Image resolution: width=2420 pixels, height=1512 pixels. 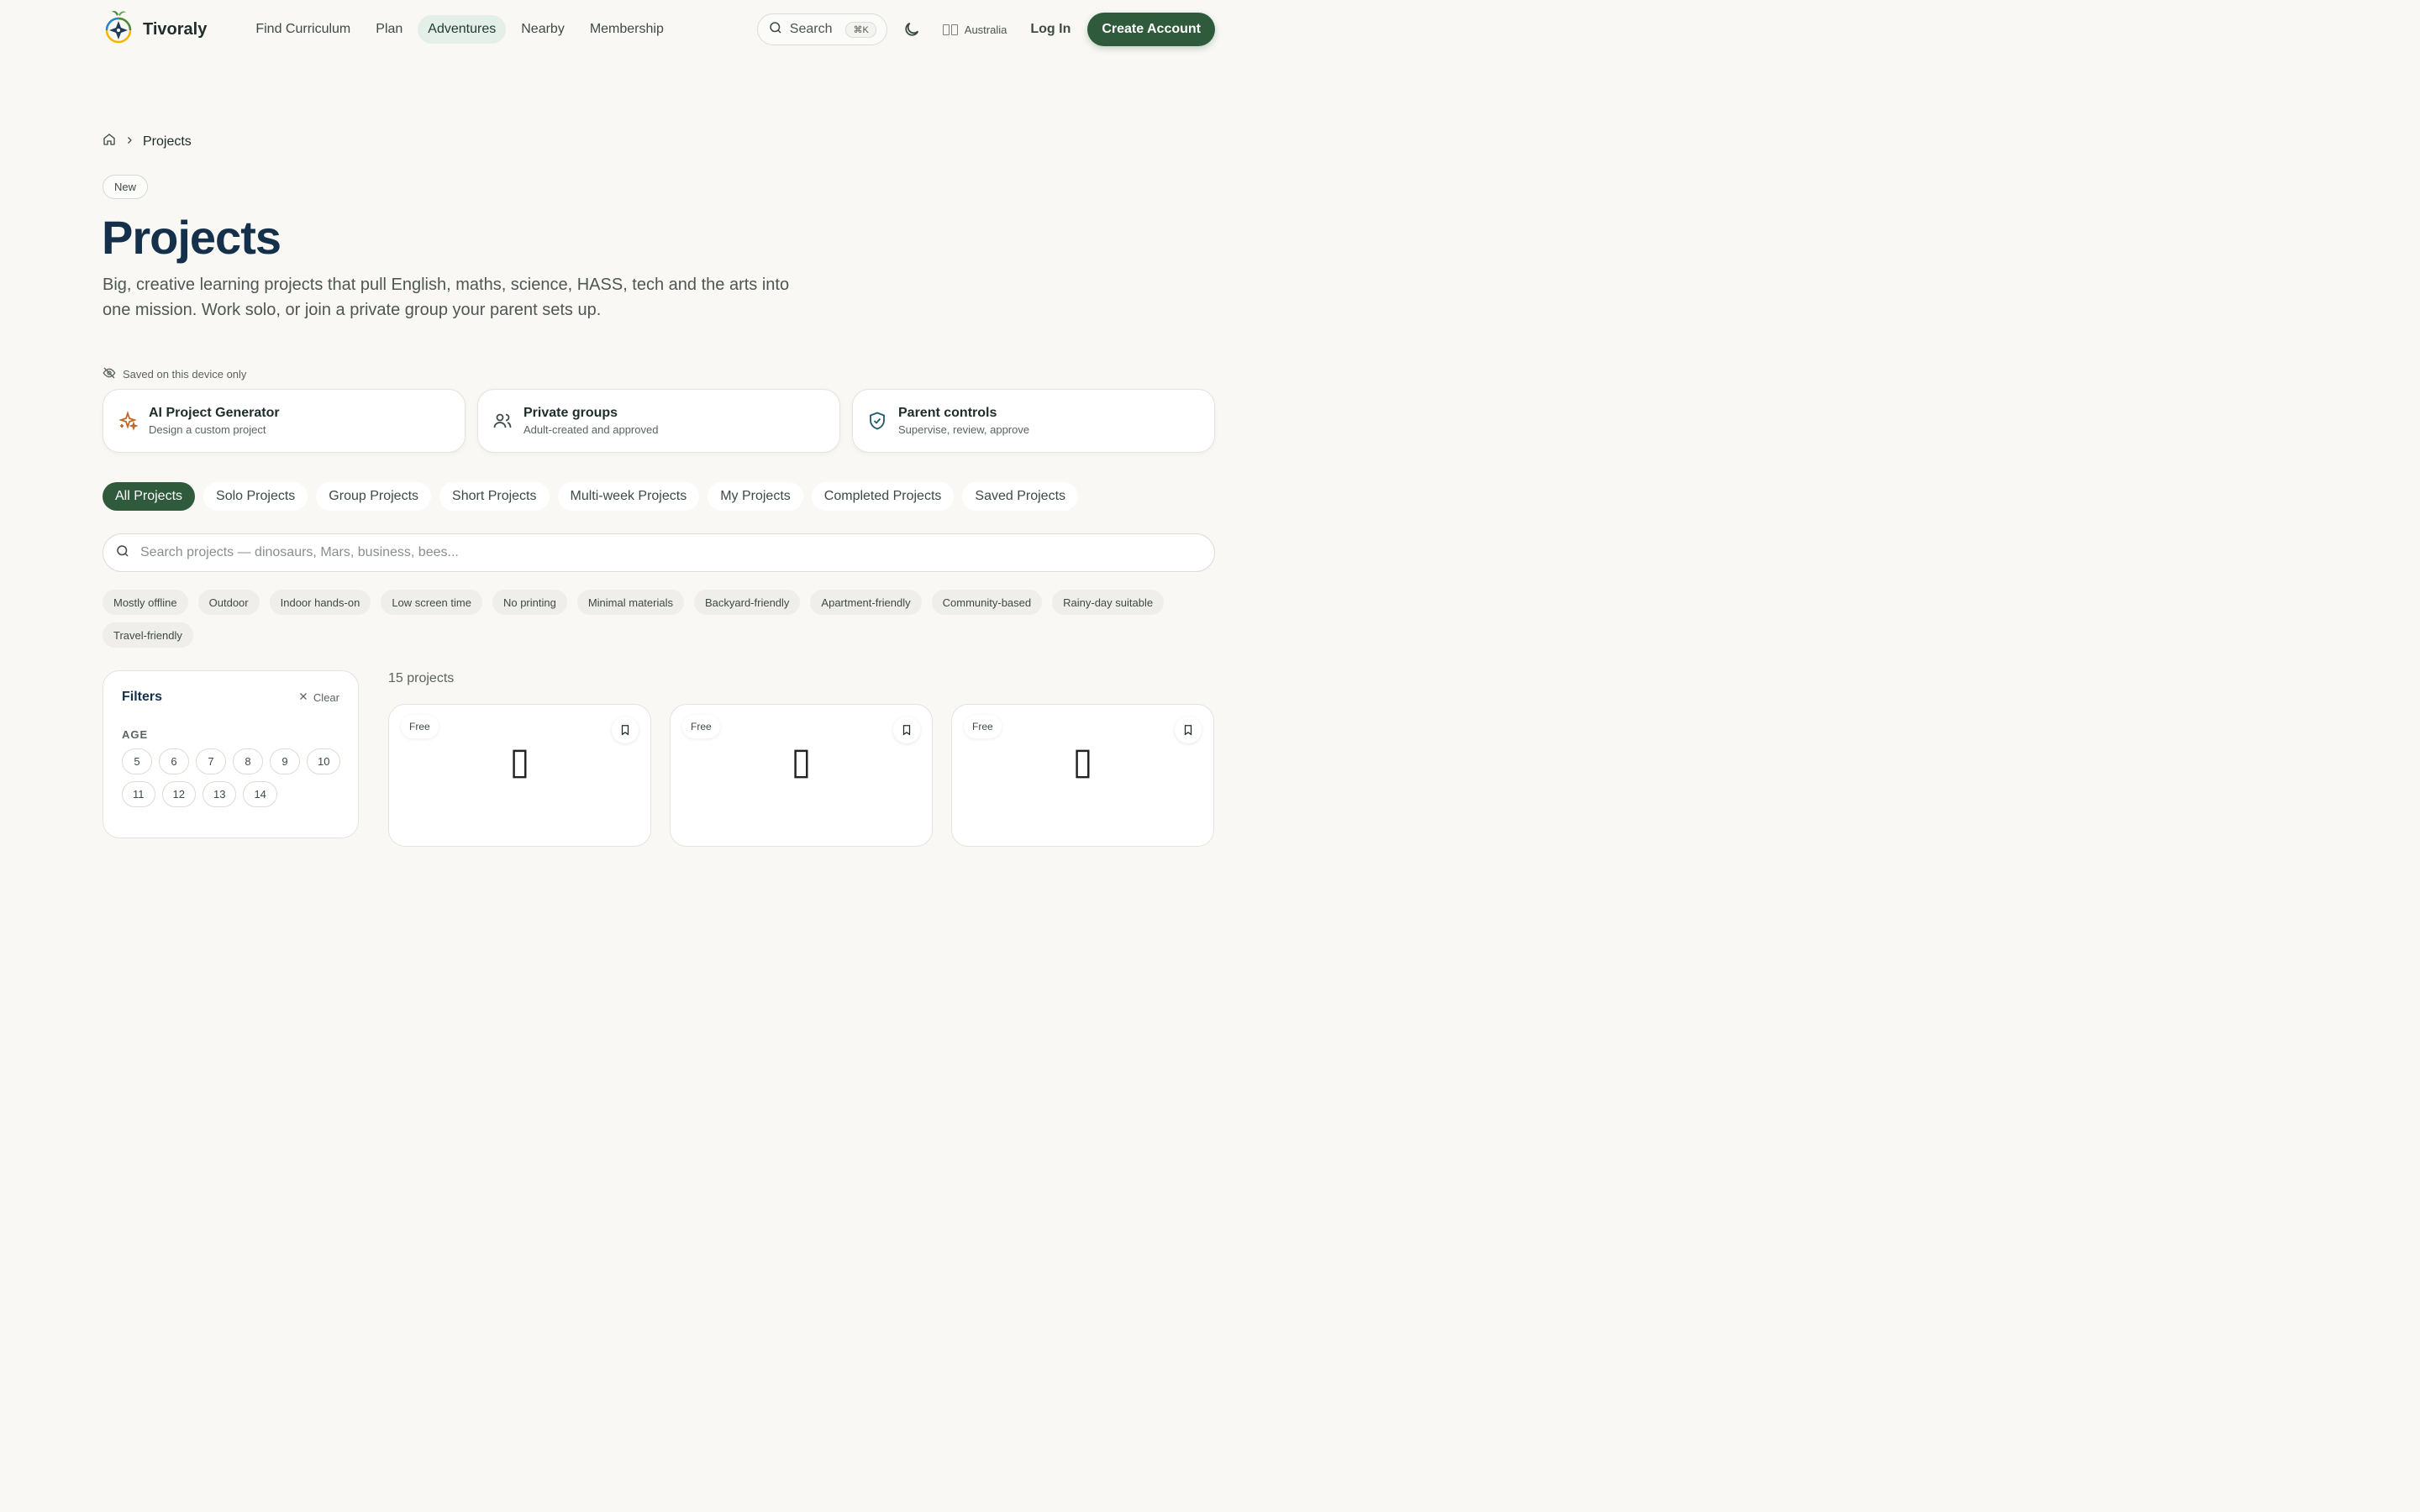 What do you see at coordinates (861, 29) in the screenshot?
I see `search-shortcut: ⌘K` at bounding box center [861, 29].